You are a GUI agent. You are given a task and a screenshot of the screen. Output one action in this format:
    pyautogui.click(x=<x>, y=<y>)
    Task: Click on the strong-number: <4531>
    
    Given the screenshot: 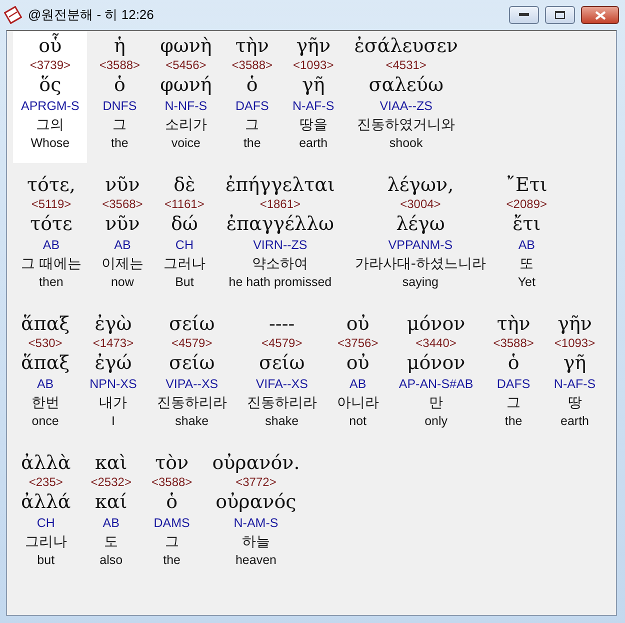 What is the action you would take?
    pyautogui.click(x=406, y=65)
    